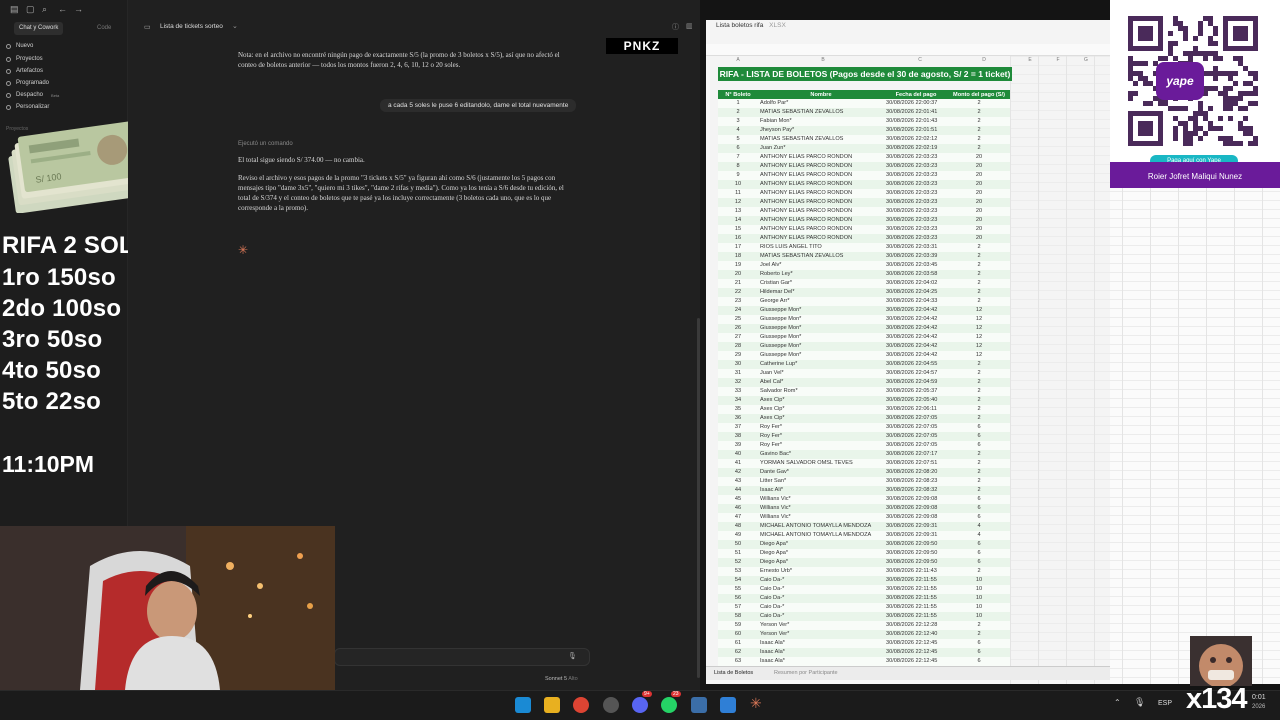 Image resolution: width=1280 pixels, height=720 pixels. What do you see at coordinates (916, 121) in the screenshot?
I see `table-cell: 30/08/2026 22:01:43` at bounding box center [916, 121].